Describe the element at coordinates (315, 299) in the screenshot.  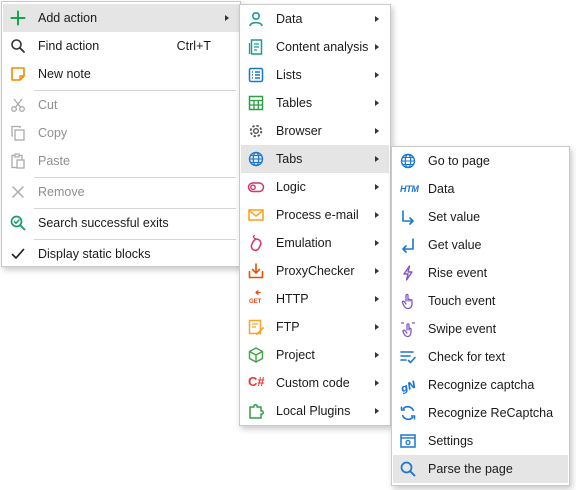
I see `menu-item-http: GET HTTP` at that location.